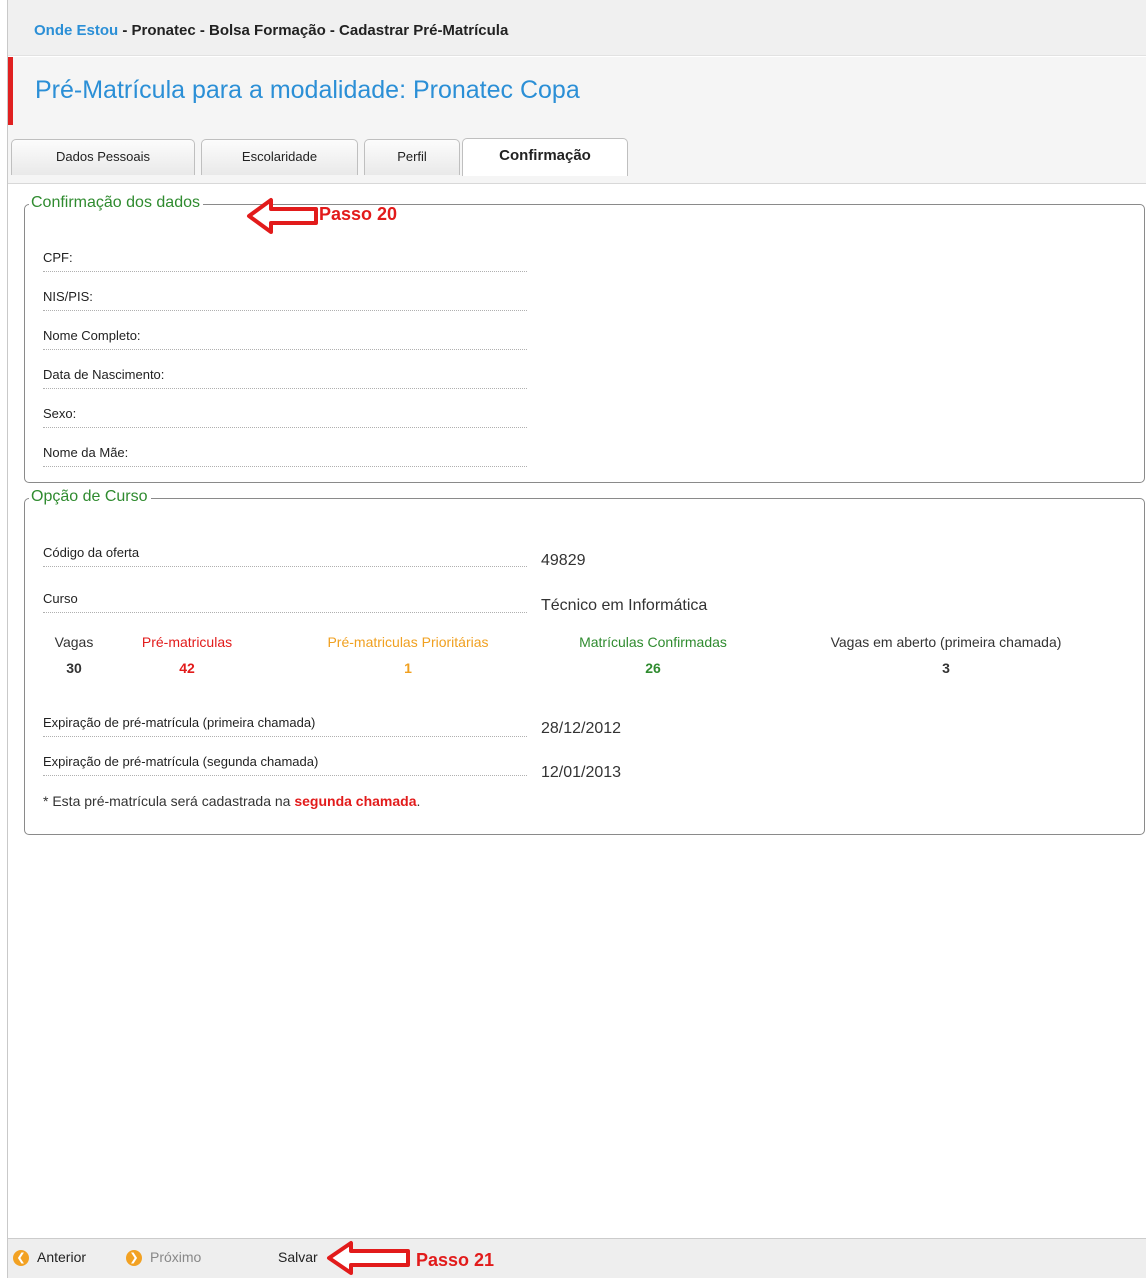  Describe the element at coordinates (653, 642) in the screenshot. I see `stat-header: Matrículas Confirmadas` at that location.